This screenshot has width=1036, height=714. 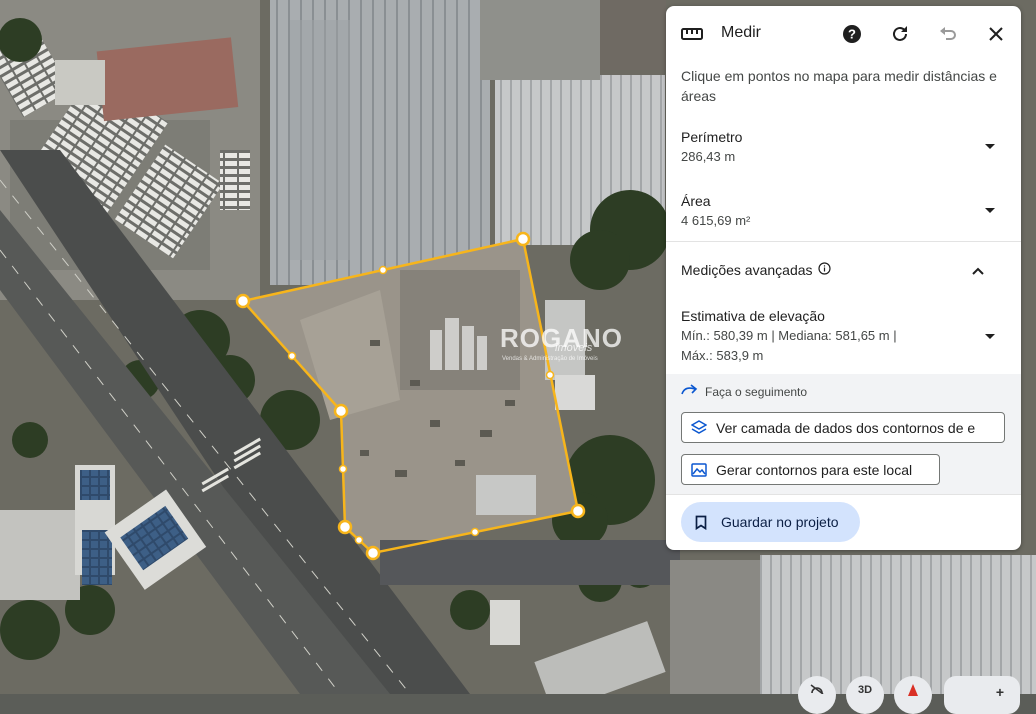 What do you see at coordinates (716, 220) in the screenshot?
I see `area-value: 4 615,69 m²` at bounding box center [716, 220].